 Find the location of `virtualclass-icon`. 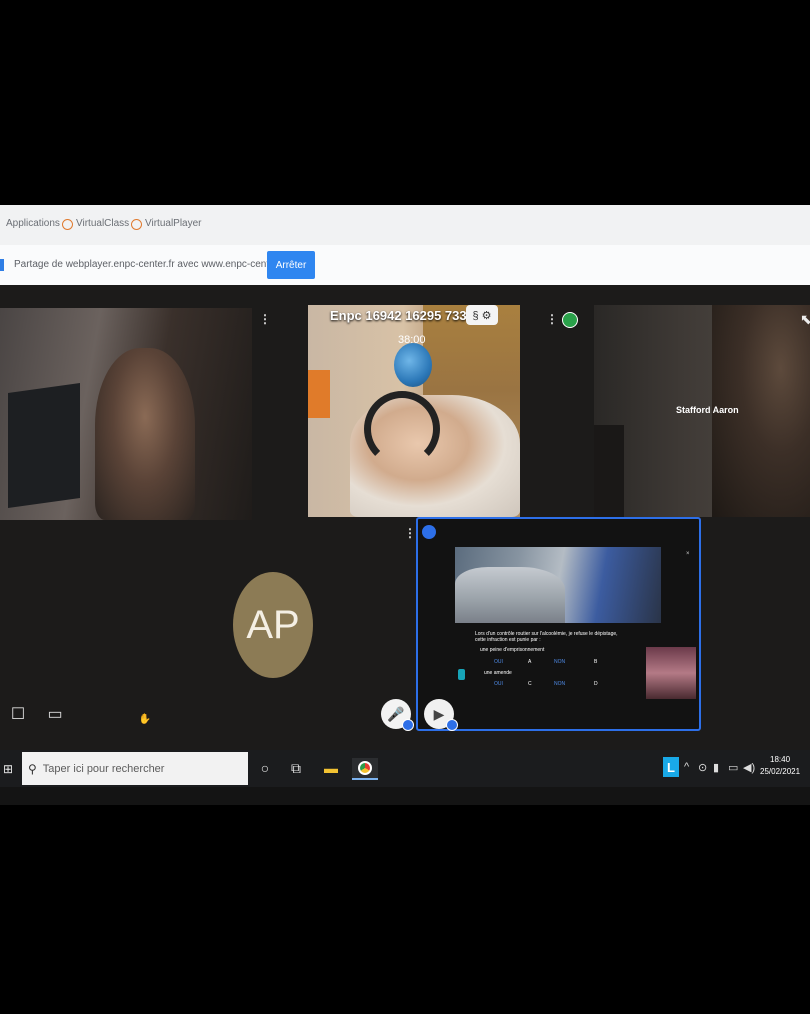

virtualclass-icon is located at coordinates (67, 224).